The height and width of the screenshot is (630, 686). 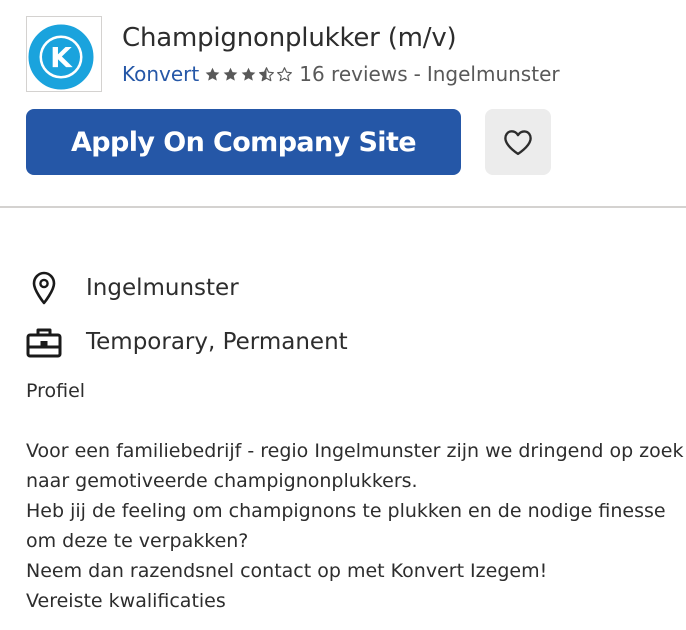 What do you see at coordinates (243, 142) in the screenshot?
I see `apply-on-company-site-button: Apply On Company Site` at bounding box center [243, 142].